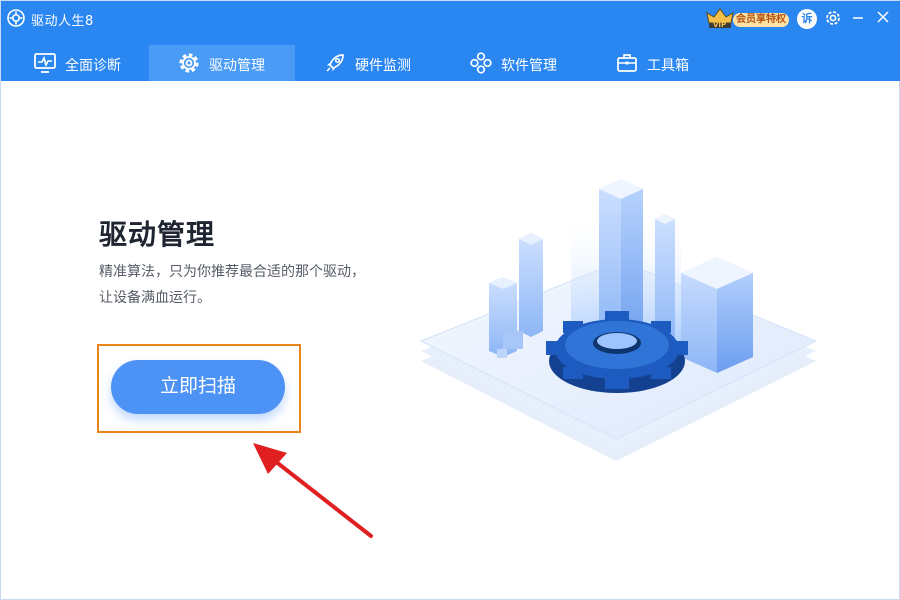 This screenshot has height=600, width=900. Describe the element at coordinates (155, 298) in the screenshot. I see `description-line: 让设备满血运行。` at that location.